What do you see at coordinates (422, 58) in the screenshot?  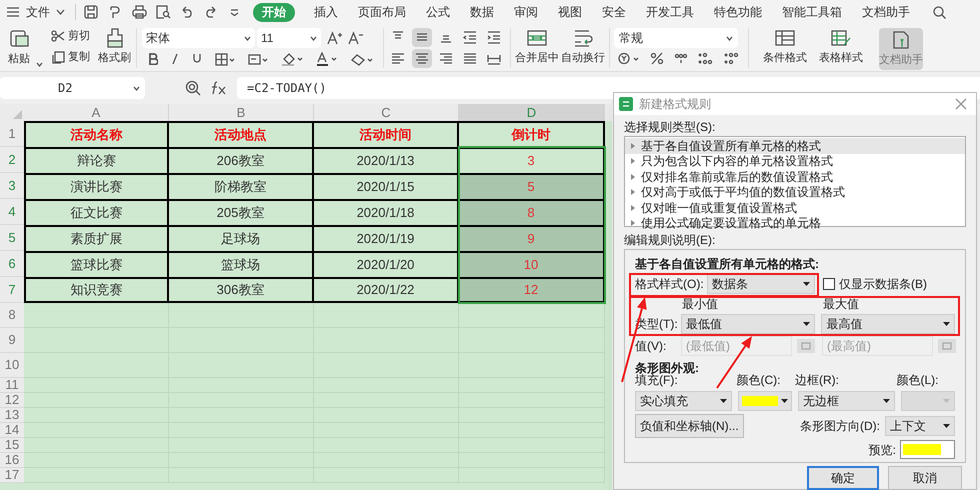 I see `align-center-icon` at bounding box center [422, 58].